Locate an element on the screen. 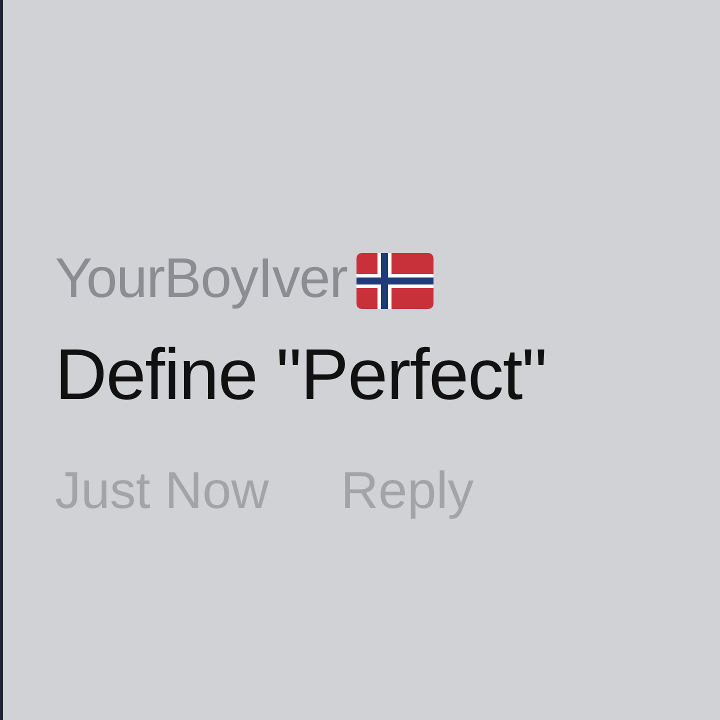  comment-text: Define "Perfect" is located at coordinates (301, 375).